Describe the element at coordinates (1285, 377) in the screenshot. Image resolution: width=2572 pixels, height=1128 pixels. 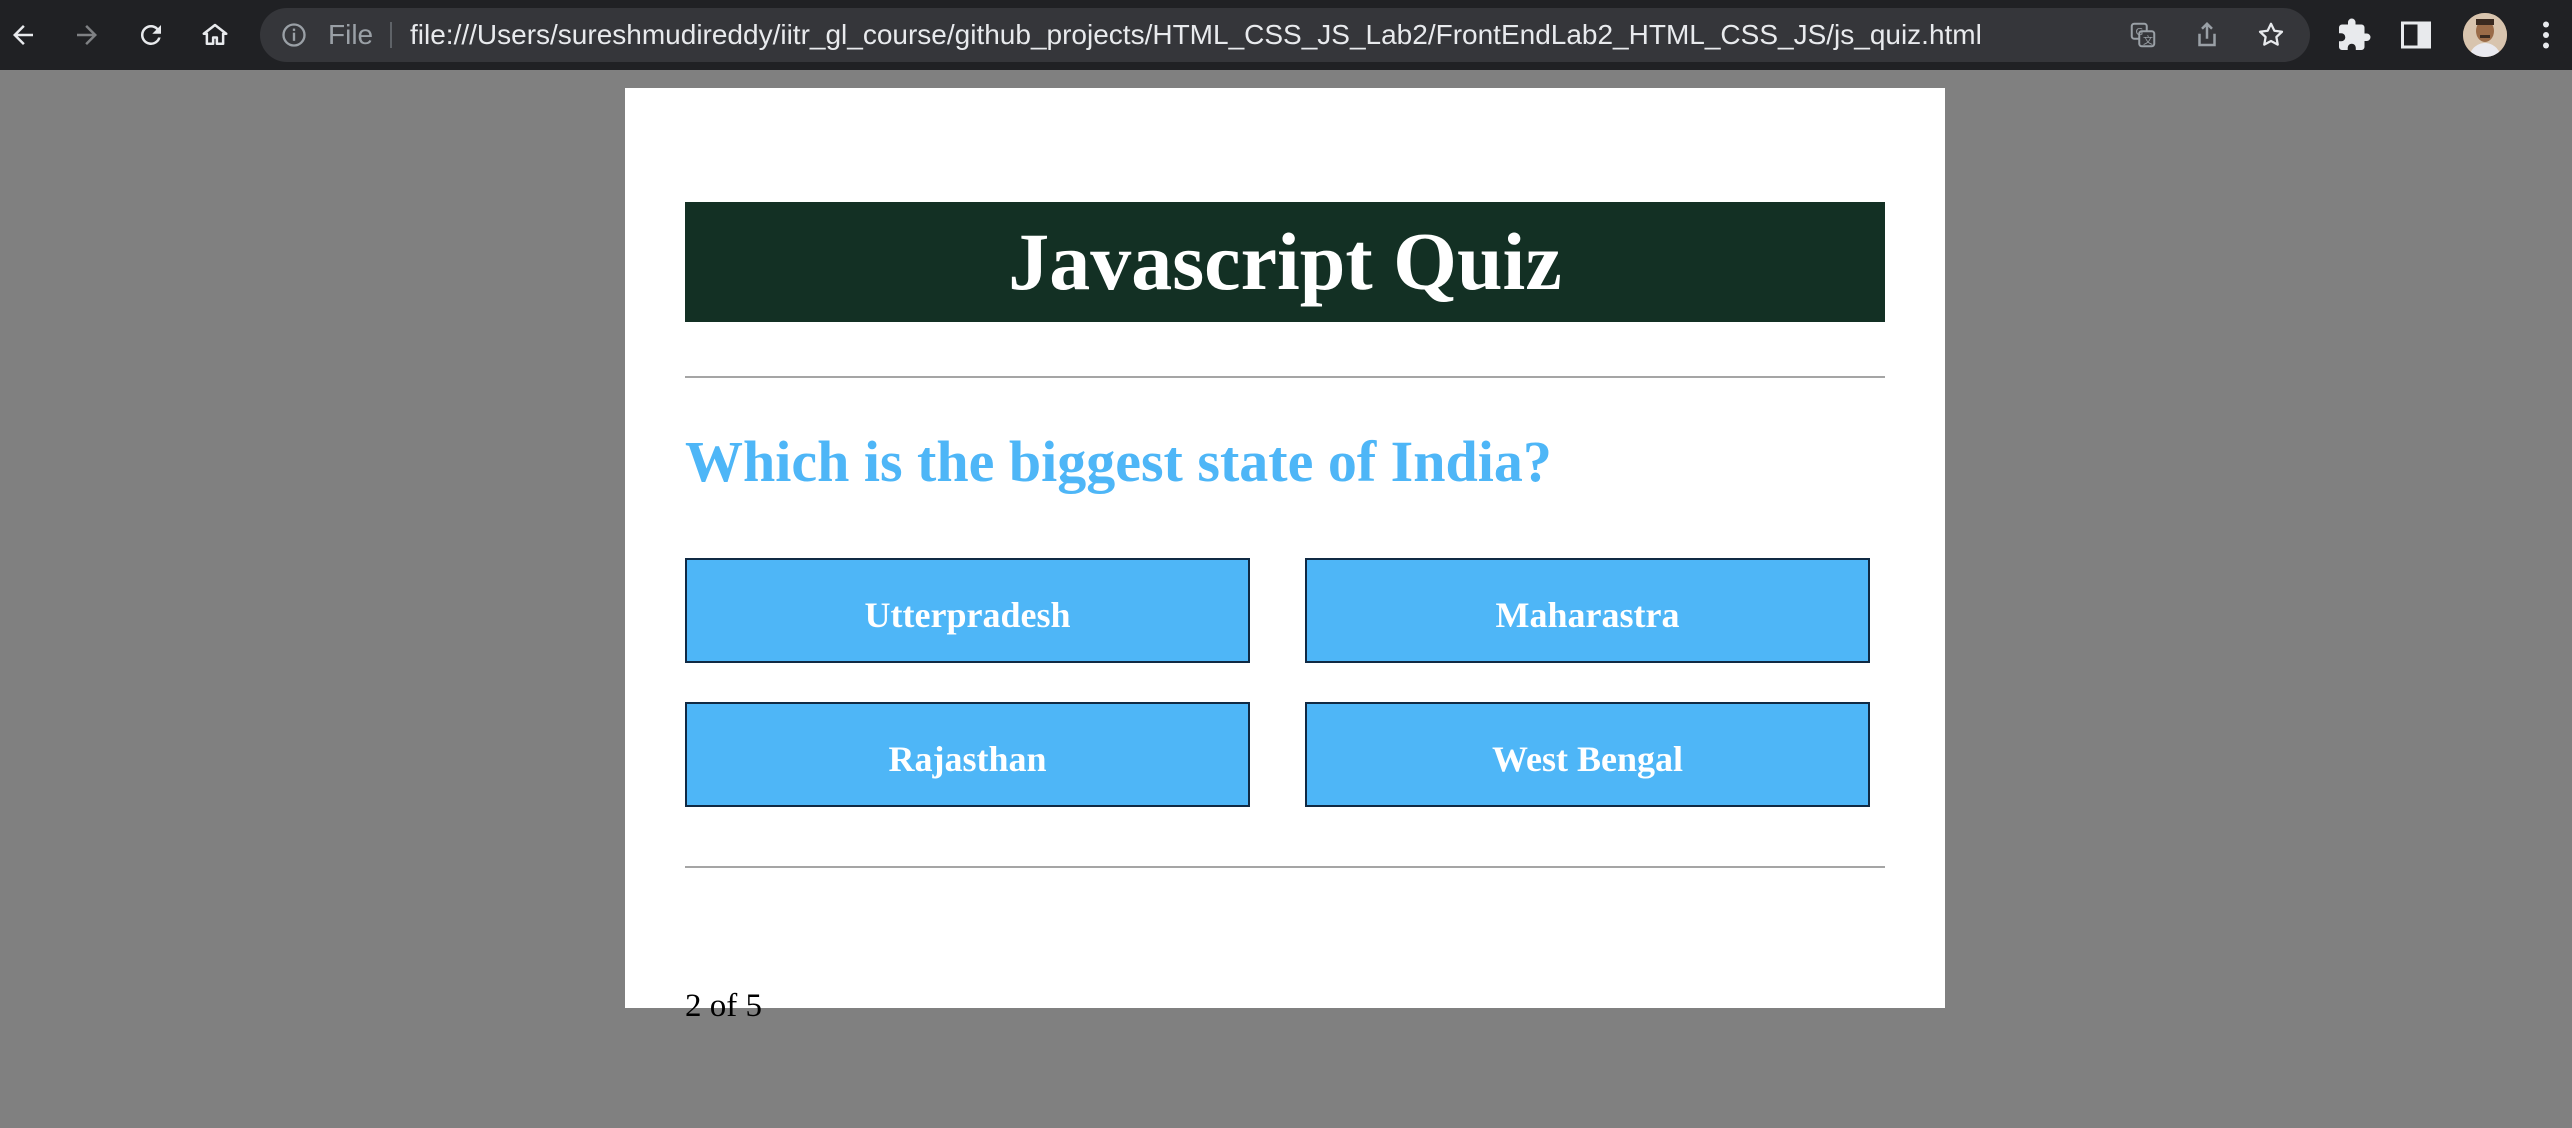
I see `top-divider` at that location.